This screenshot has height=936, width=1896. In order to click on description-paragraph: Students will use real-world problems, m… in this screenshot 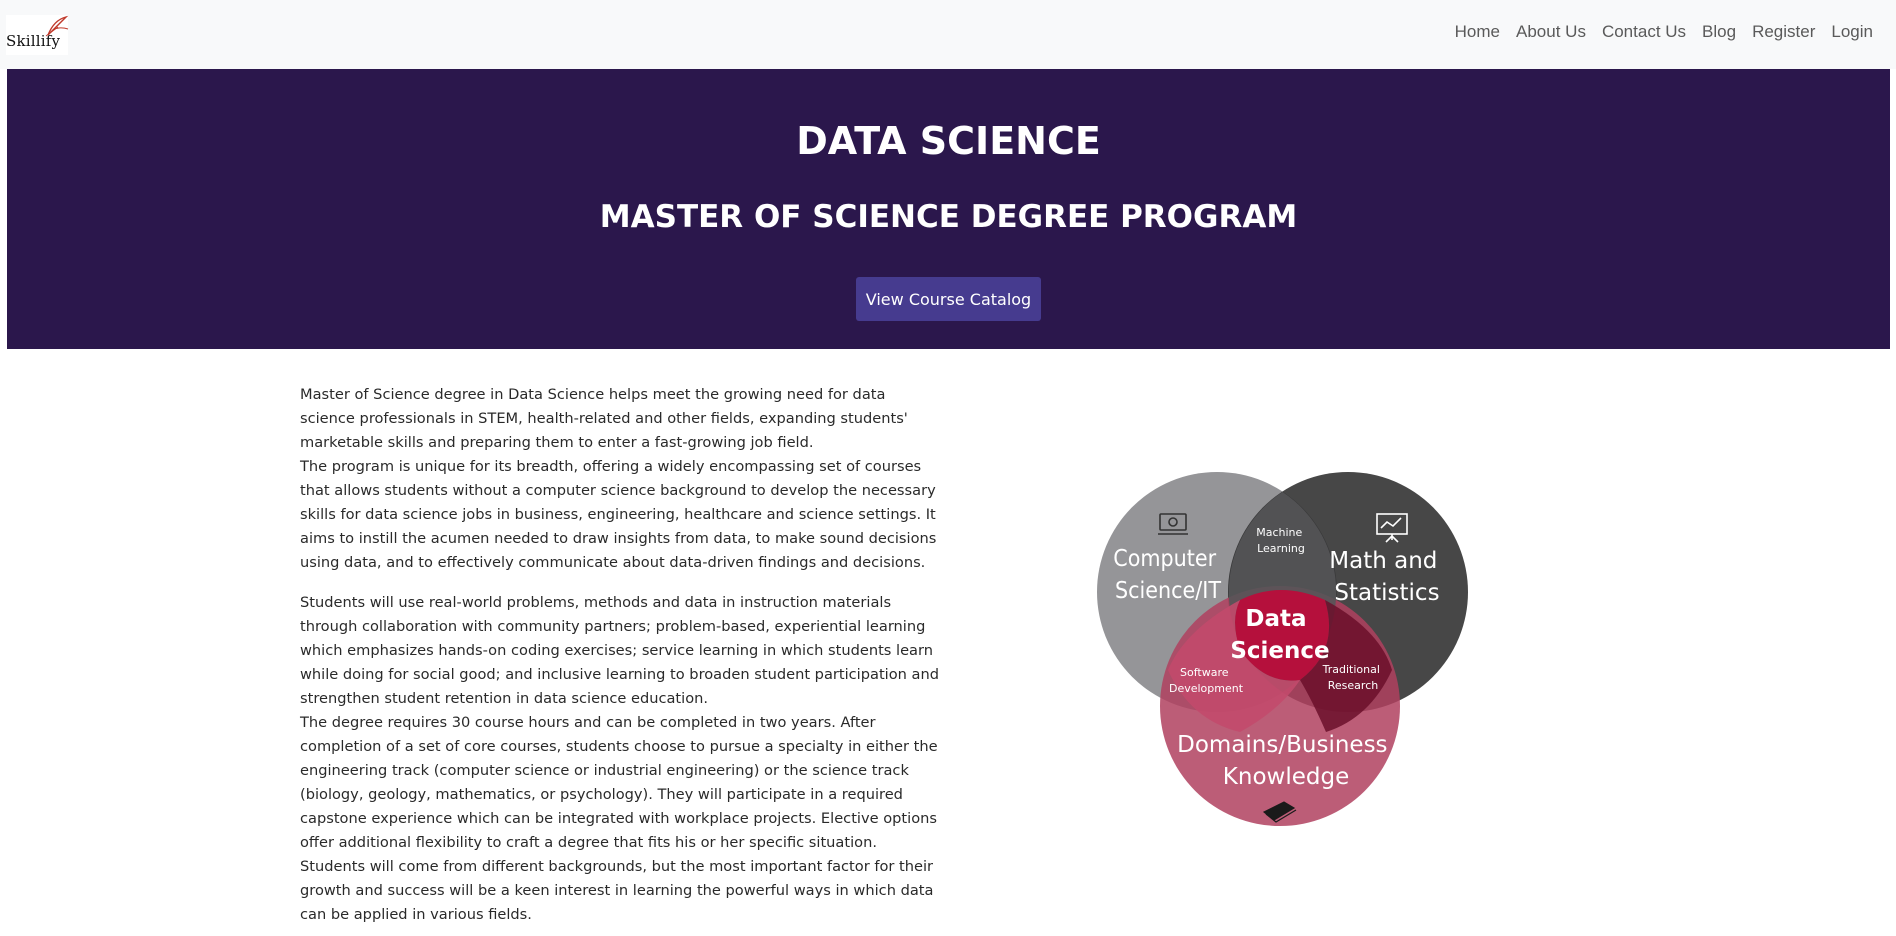, I will do `click(619, 650)`.